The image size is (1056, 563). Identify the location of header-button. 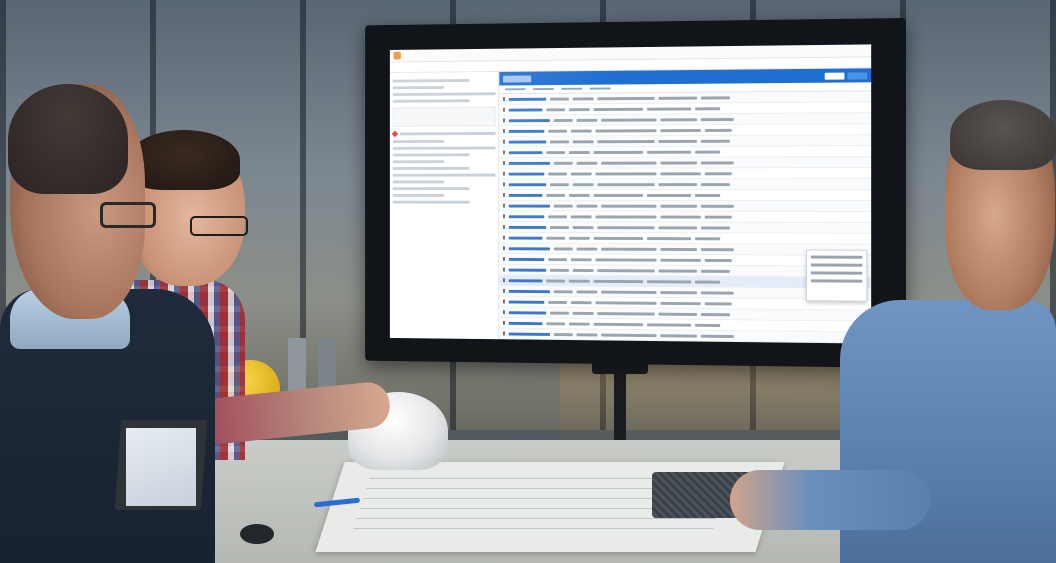
(857, 75).